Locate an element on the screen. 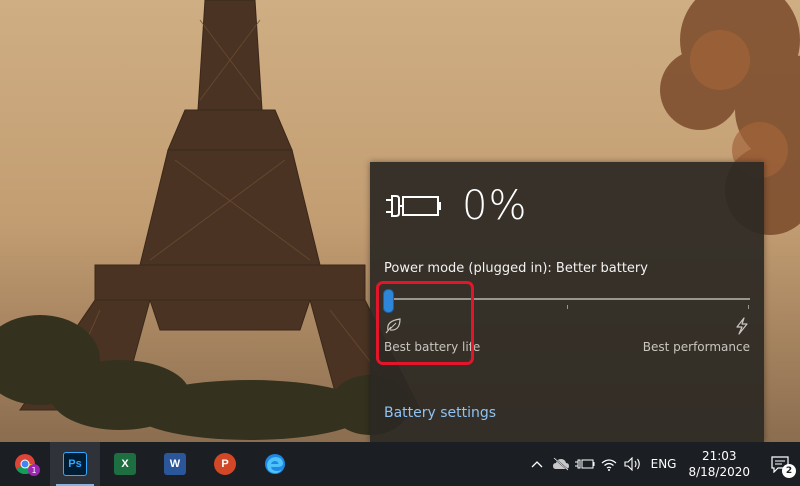 The image size is (800, 486). battery-status-row: 0% is located at coordinates (456, 206).